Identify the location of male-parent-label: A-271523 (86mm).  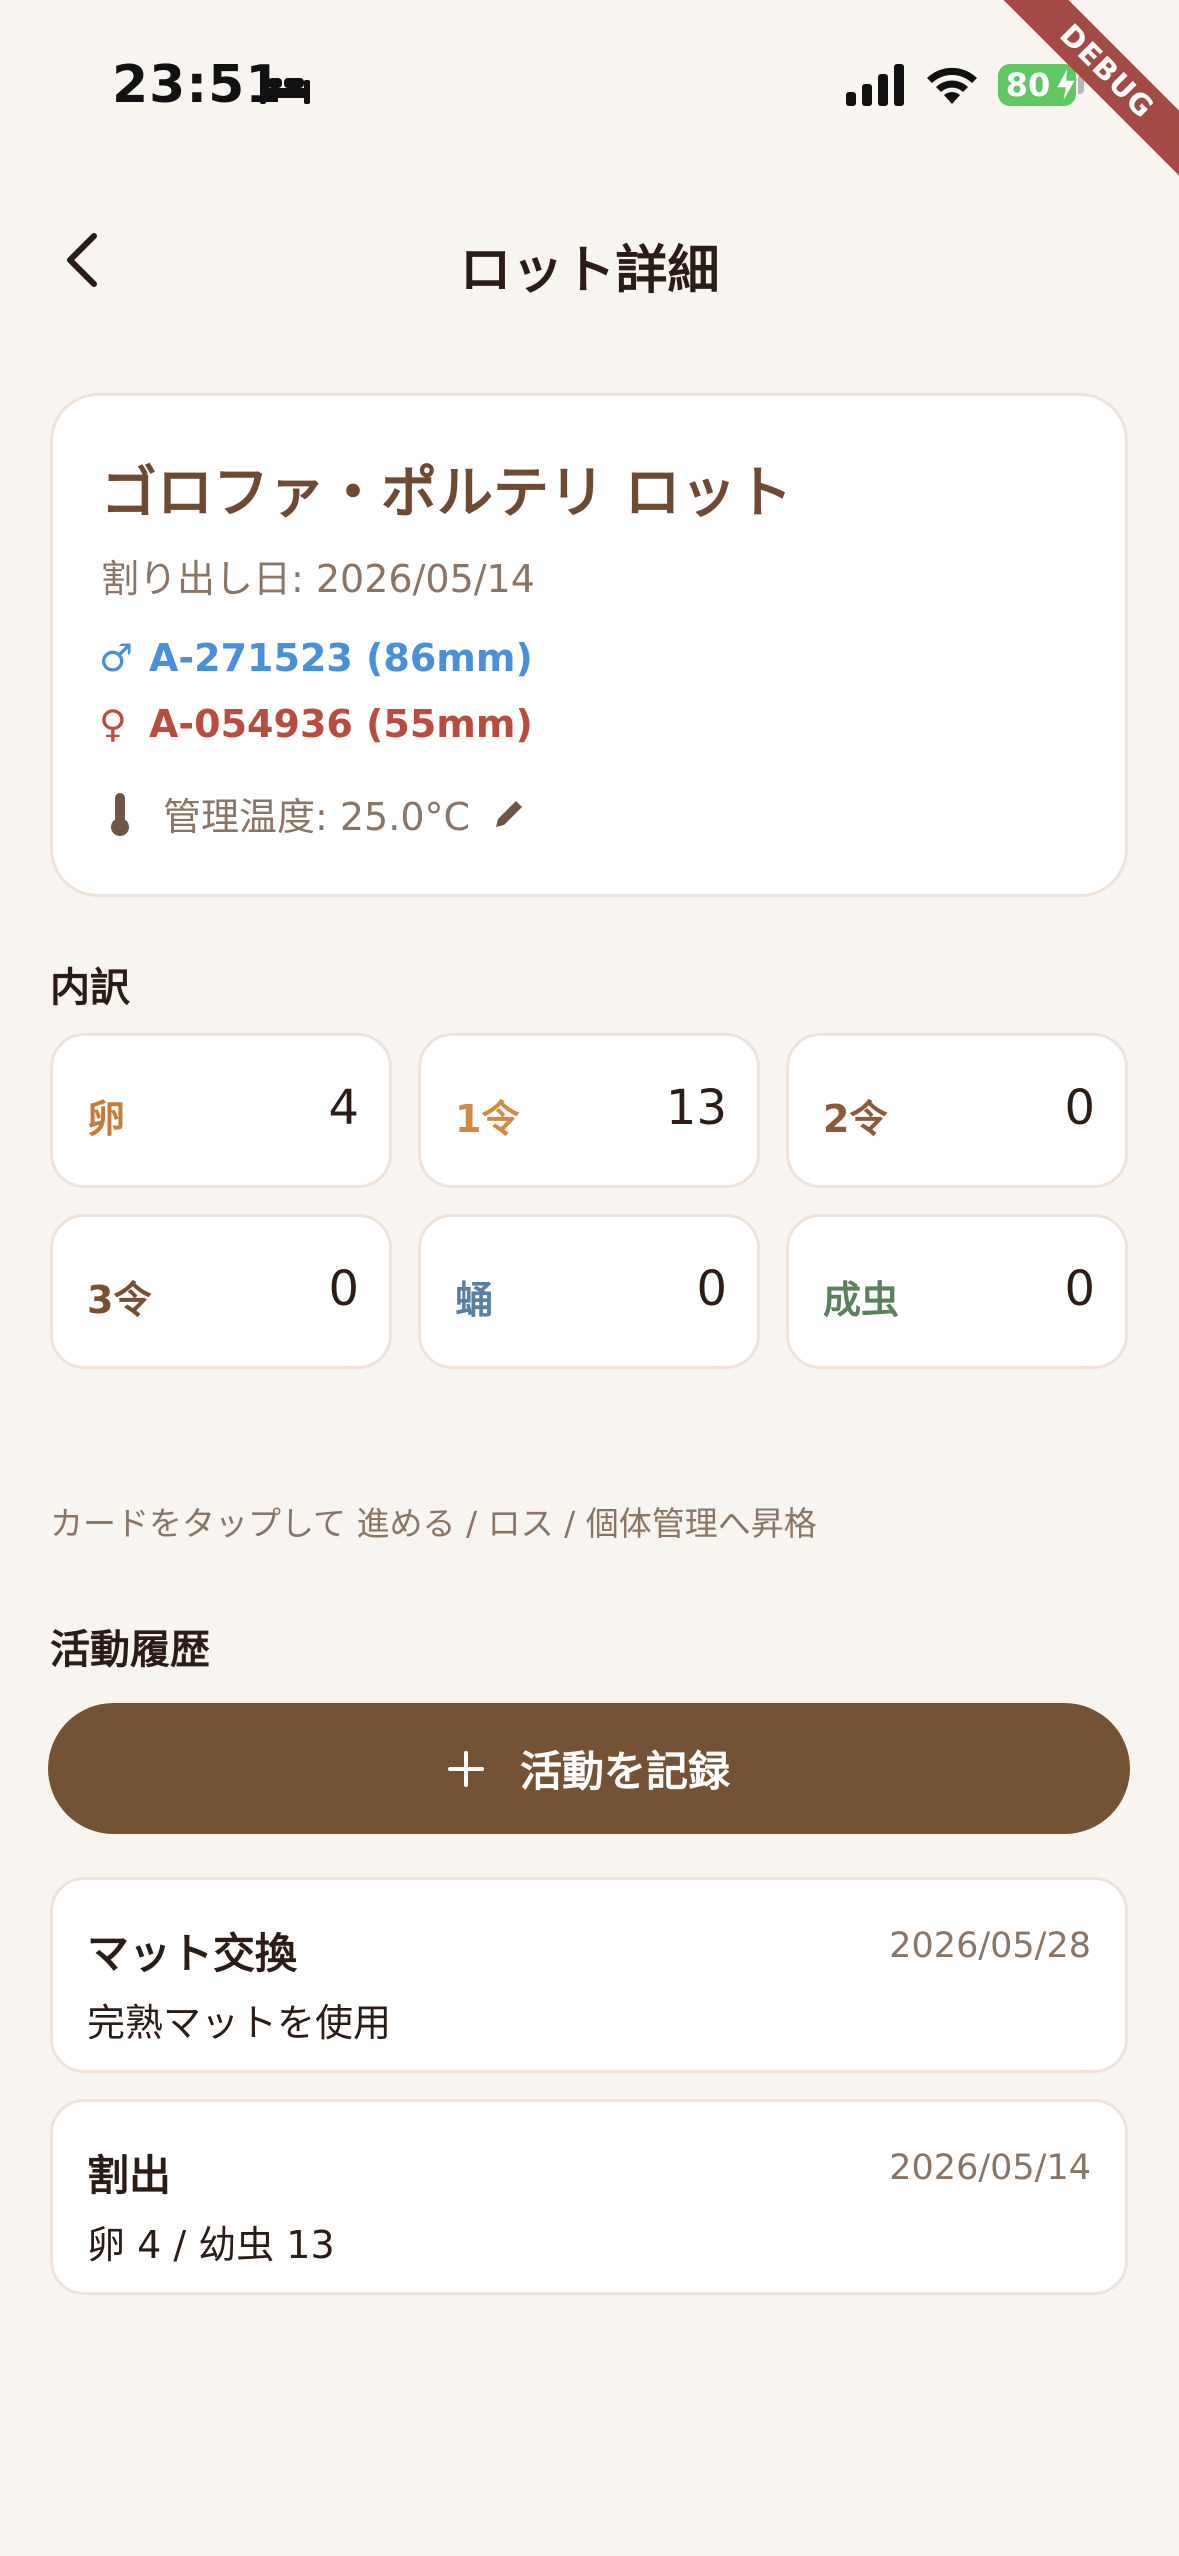
(341, 658).